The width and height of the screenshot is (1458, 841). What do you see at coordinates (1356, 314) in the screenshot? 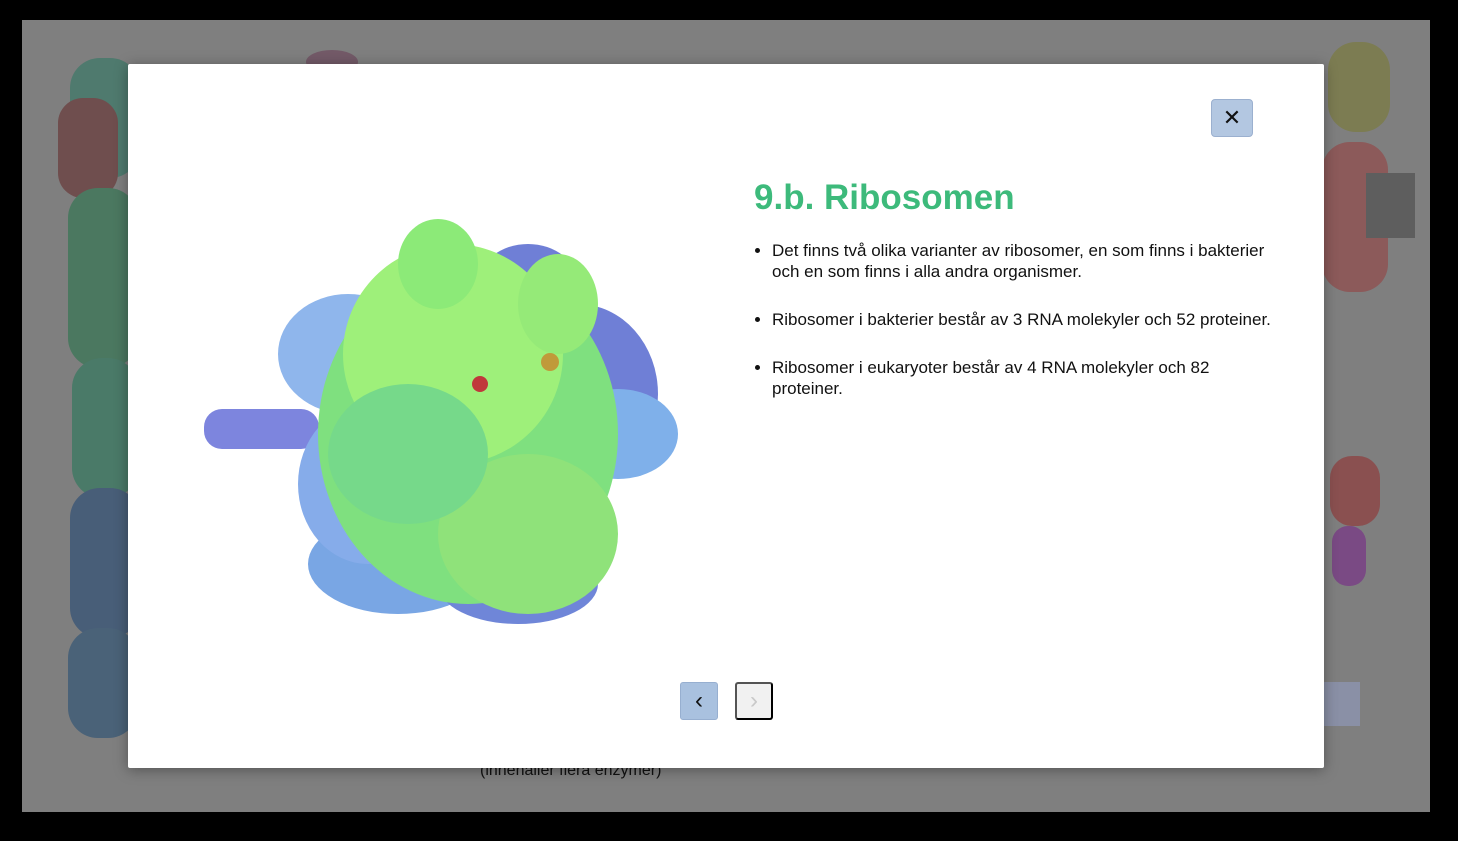
I see `background-protein-strip-right` at bounding box center [1356, 314].